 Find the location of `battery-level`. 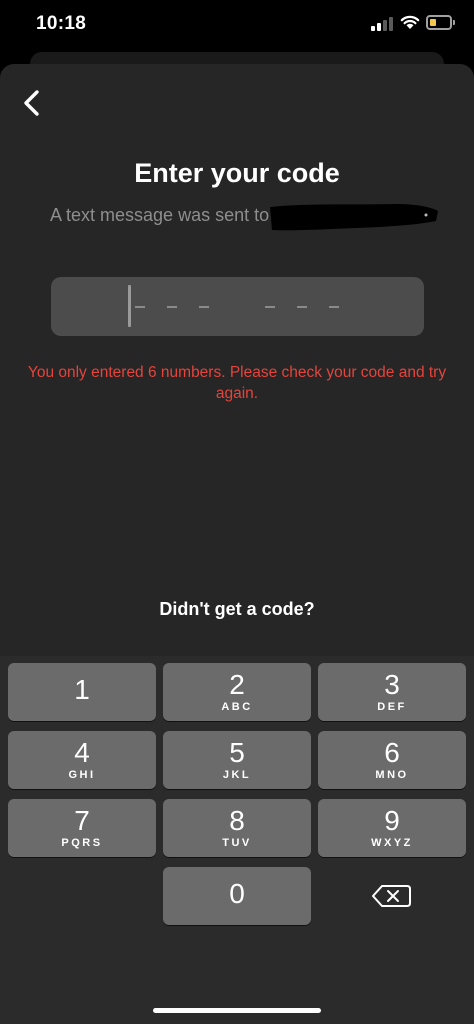

battery-level is located at coordinates (433, 22).